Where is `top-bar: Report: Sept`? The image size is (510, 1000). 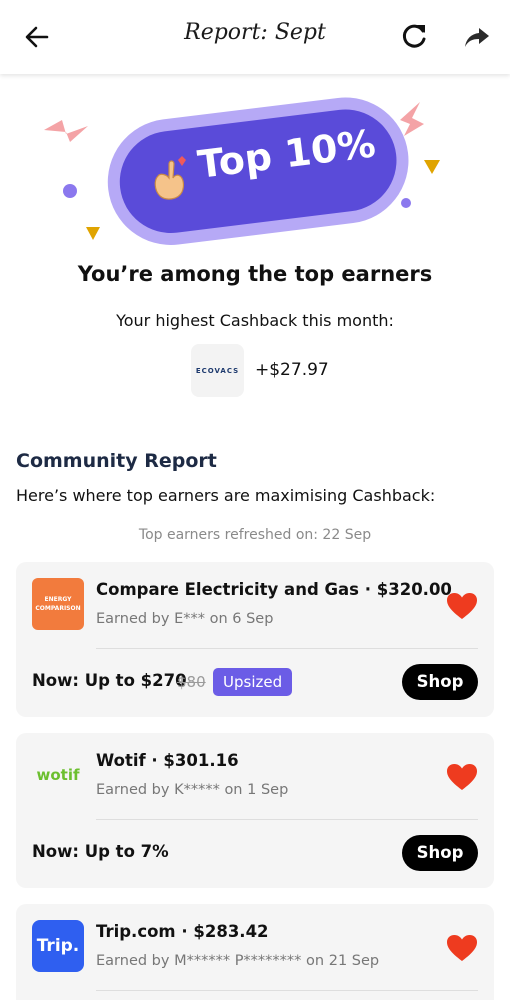 top-bar: Report: Sept is located at coordinates (255, 37).